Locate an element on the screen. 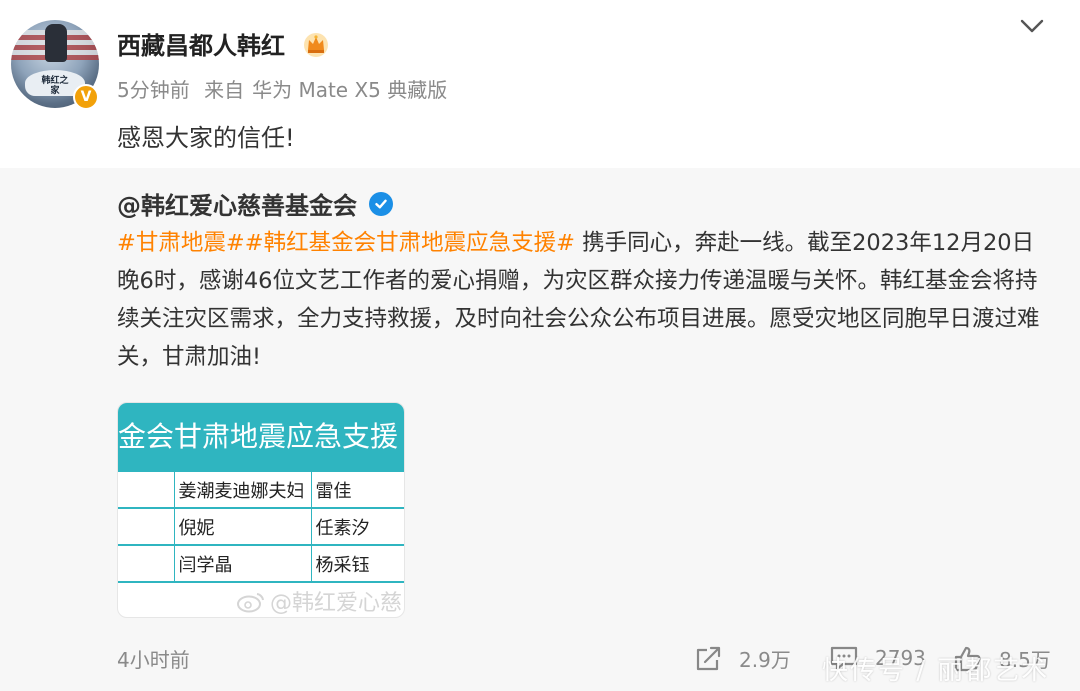 Image resolution: width=1080 pixels, height=691 pixels. donor-table: 姜潮麦迪娜夫妇 雷佳 倪妮 任素汐 闫学晶 杨采钰 is located at coordinates (261, 526).